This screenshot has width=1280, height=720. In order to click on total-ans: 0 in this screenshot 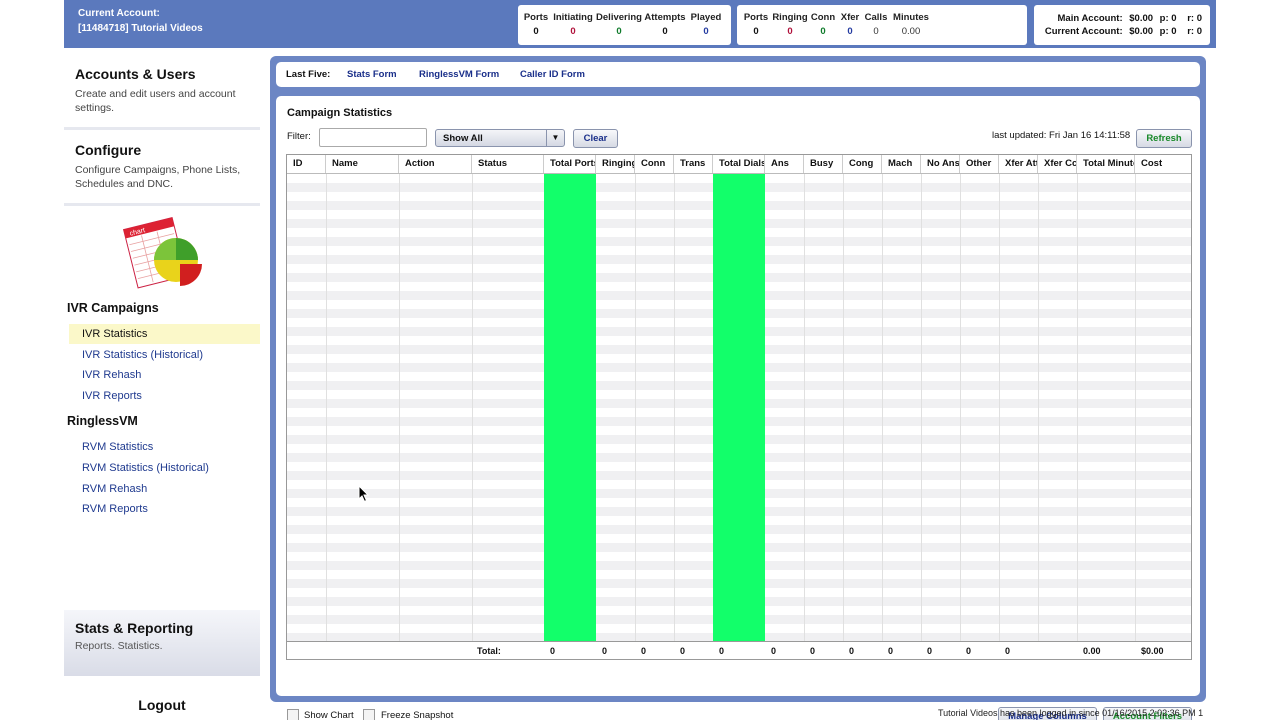, I will do `click(774, 651)`.